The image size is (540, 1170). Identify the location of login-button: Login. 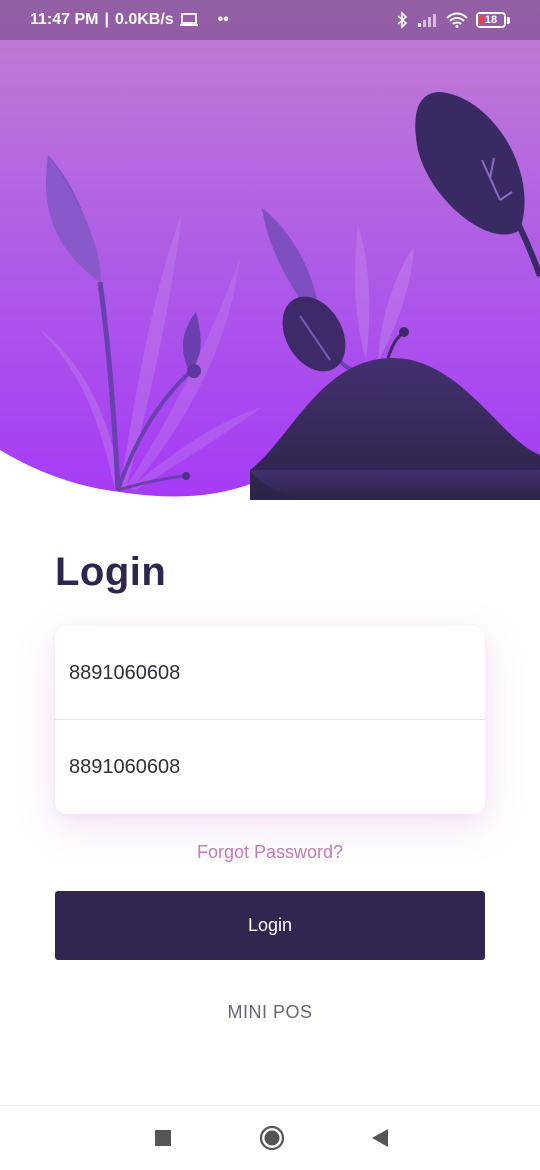
(270, 925).